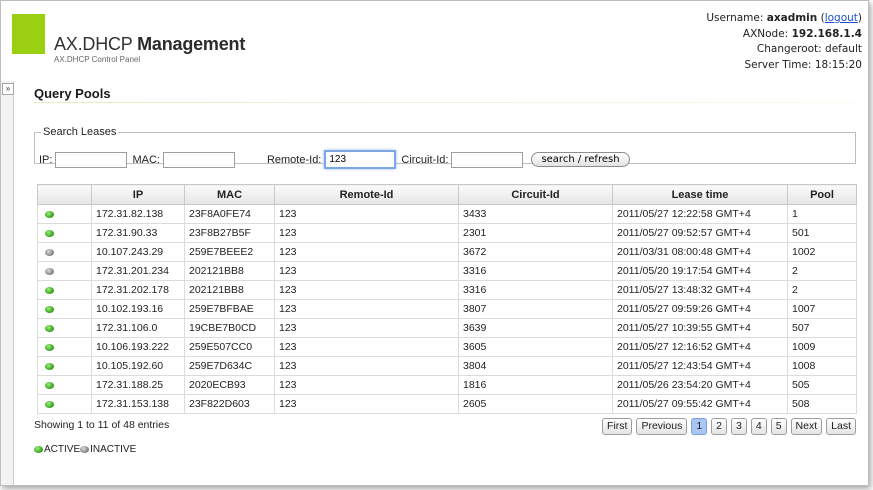 This screenshot has width=873, height=490. Describe the element at coordinates (822, 214) in the screenshot. I see `pool-cell: 1` at that location.